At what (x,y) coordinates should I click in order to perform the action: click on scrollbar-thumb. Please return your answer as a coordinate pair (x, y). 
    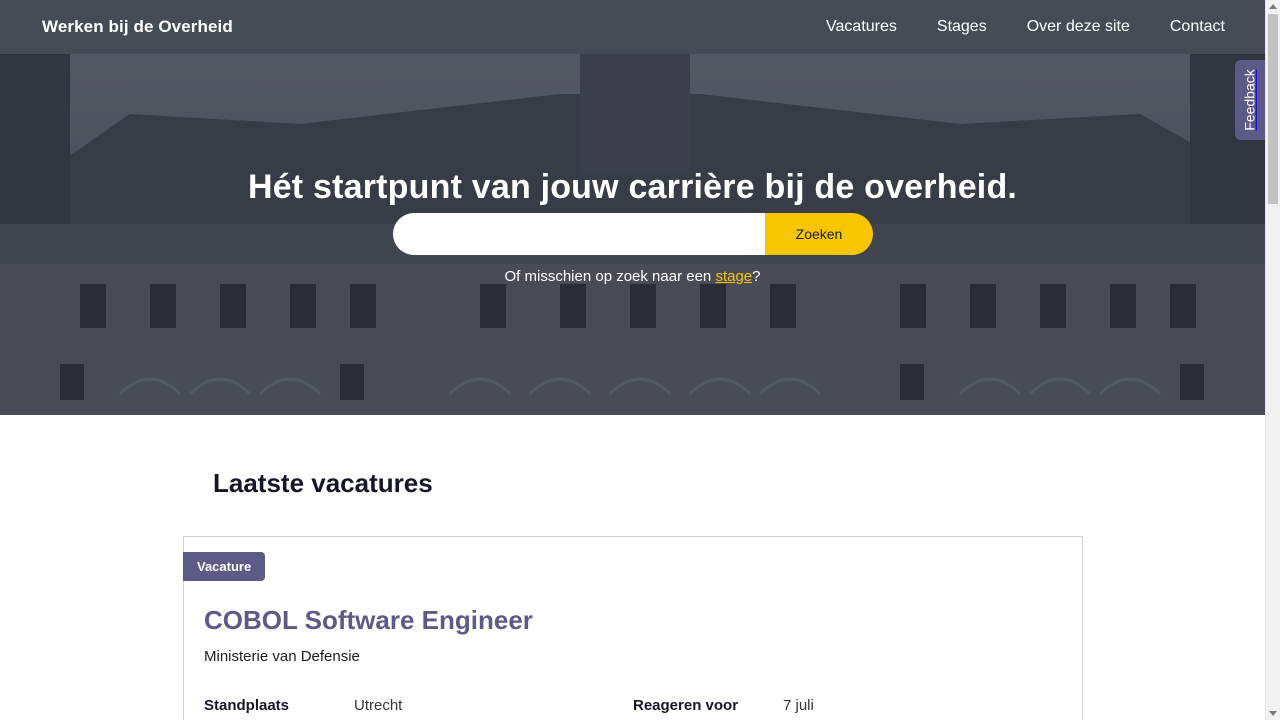
    Looking at the image, I should click on (1273, 109).